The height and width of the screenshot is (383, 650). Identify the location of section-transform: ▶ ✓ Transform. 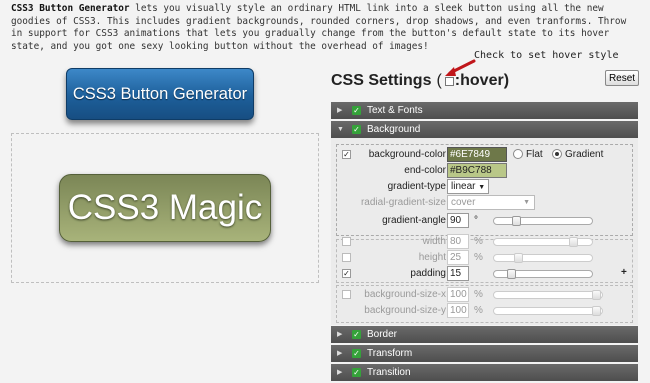
(484, 353).